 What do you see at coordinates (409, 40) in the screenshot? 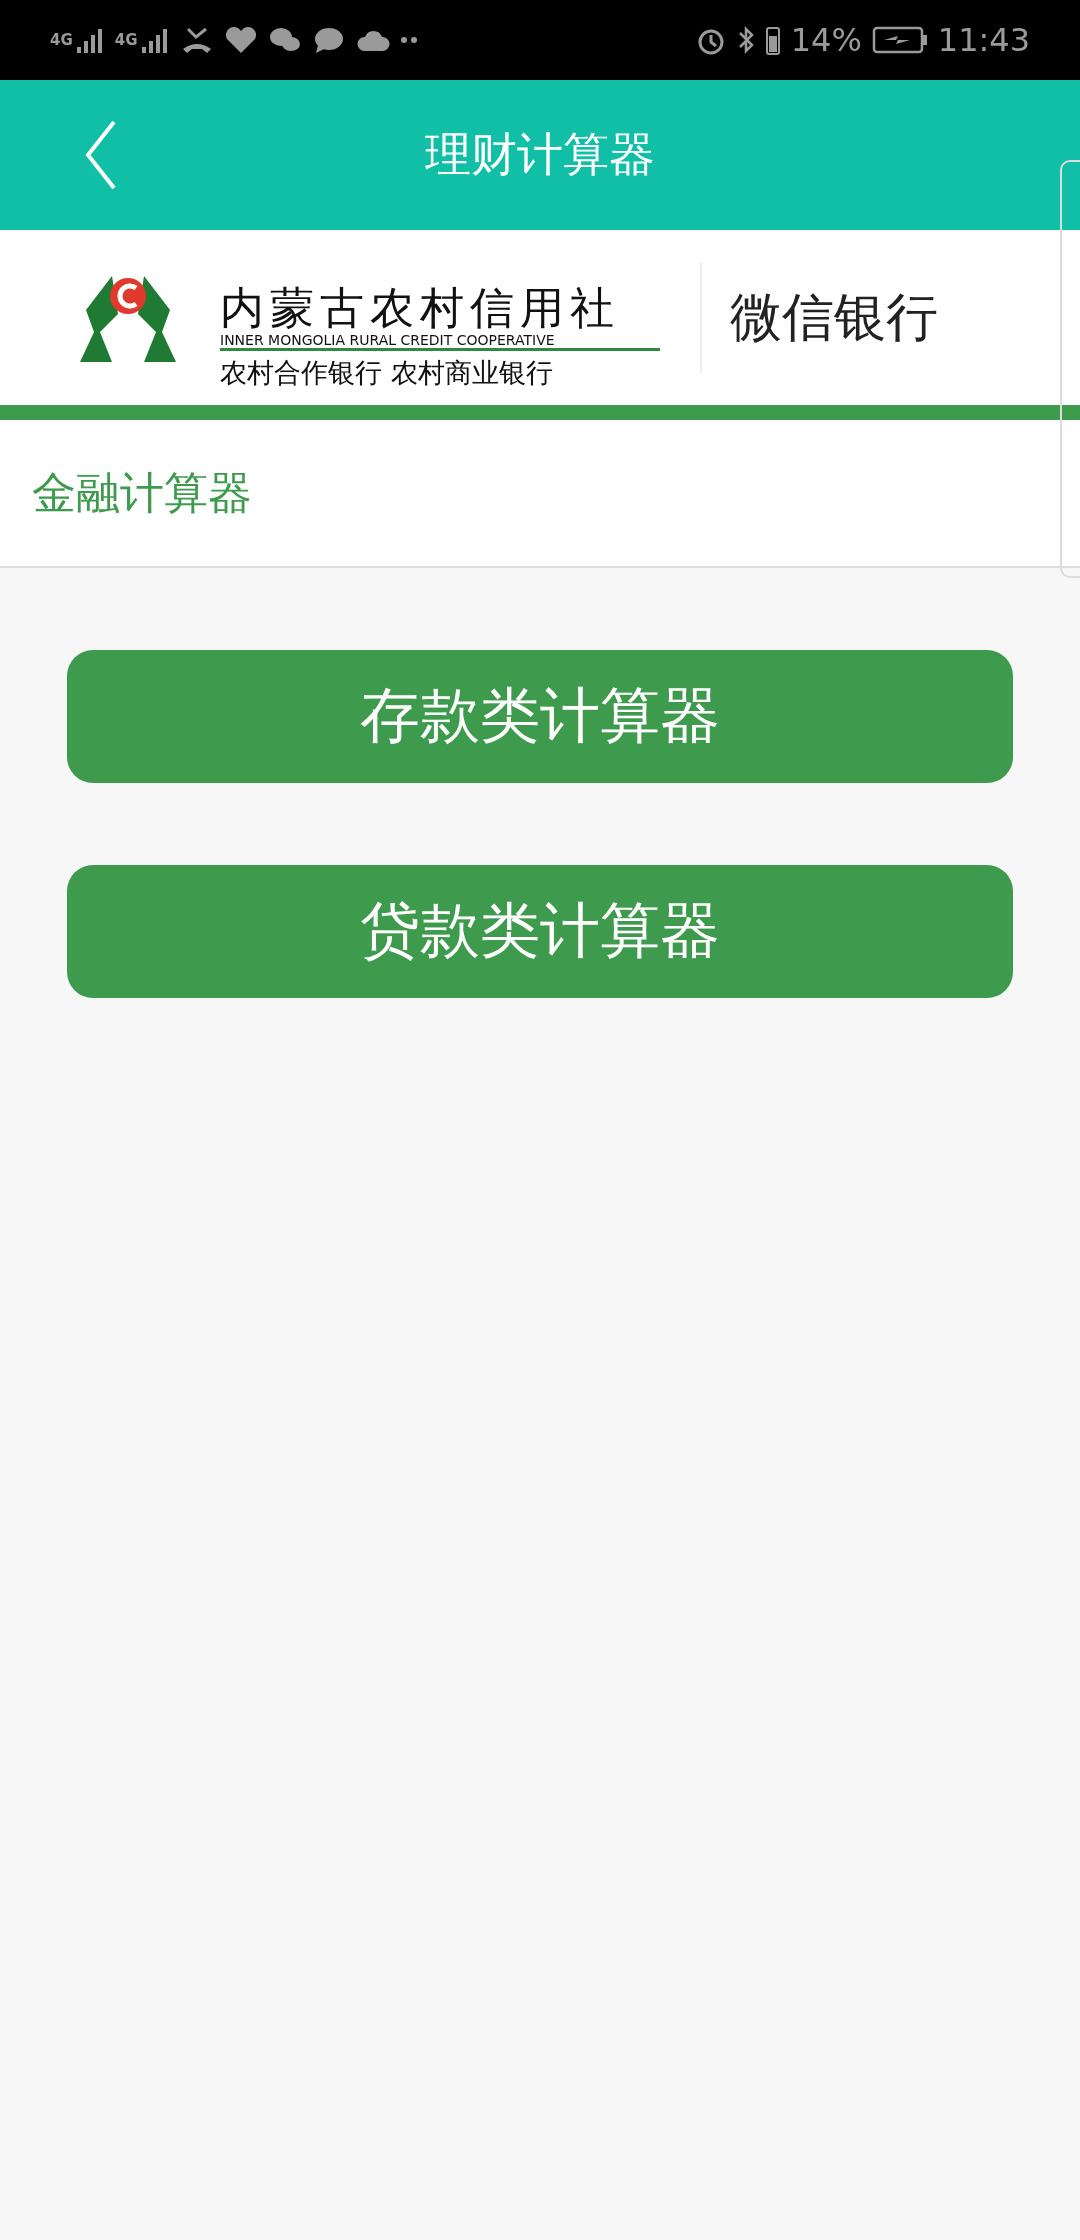
I see `more-icon` at bounding box center [409, 40].